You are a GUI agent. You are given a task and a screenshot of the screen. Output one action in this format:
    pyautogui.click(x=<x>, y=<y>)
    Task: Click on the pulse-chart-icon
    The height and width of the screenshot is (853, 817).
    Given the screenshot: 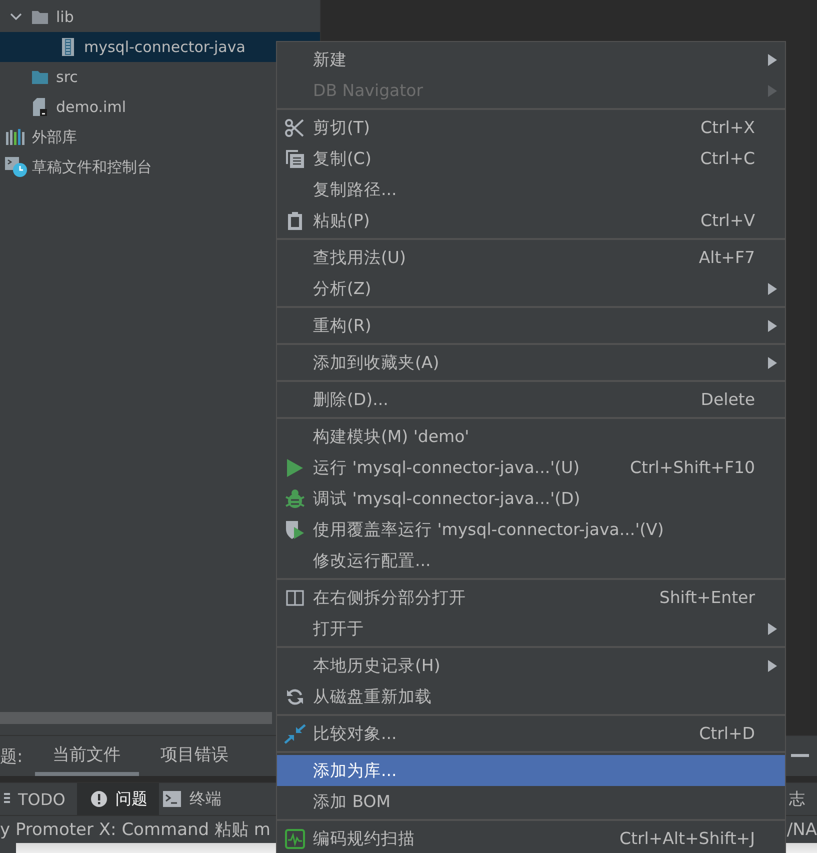 What is the action you would take?
    pyautogui.click(x=295, y=838)
    